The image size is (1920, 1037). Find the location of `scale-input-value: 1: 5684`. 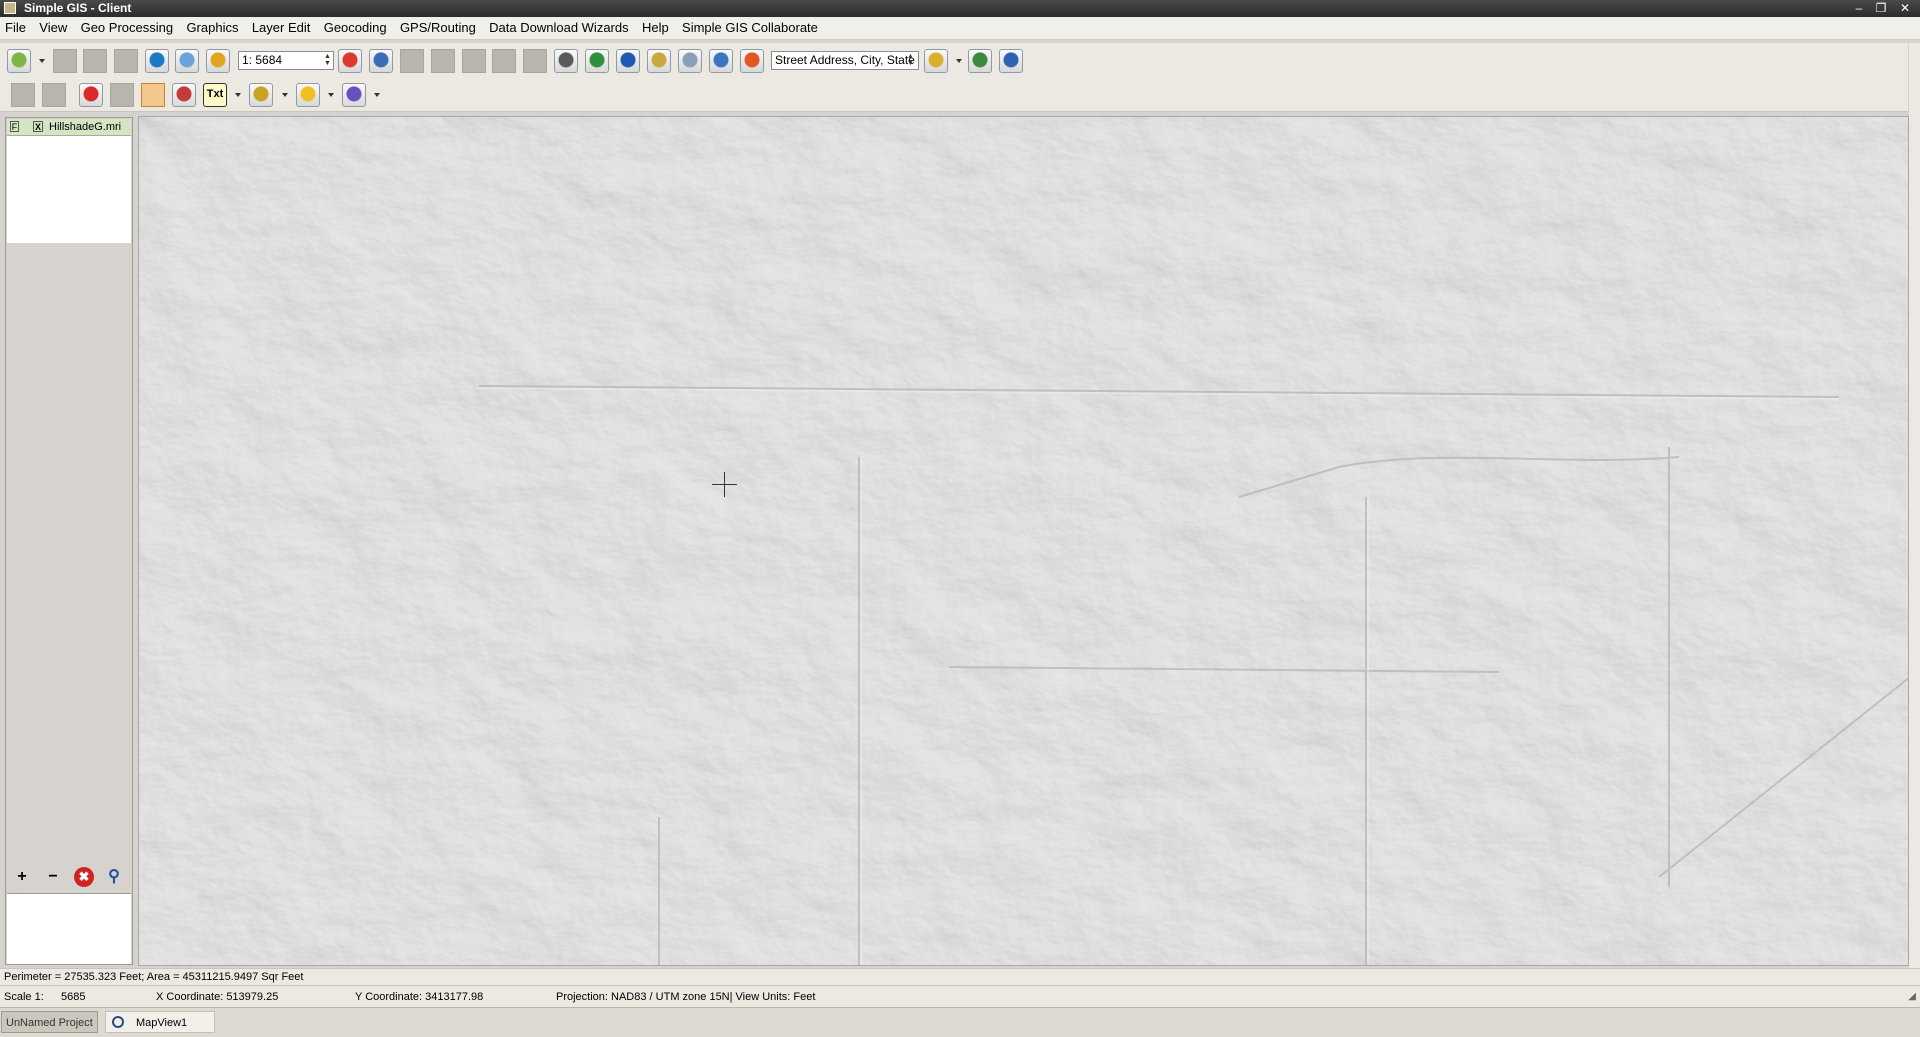

scale-input-value: 1: 5684 is located at coordinates (262, 60).